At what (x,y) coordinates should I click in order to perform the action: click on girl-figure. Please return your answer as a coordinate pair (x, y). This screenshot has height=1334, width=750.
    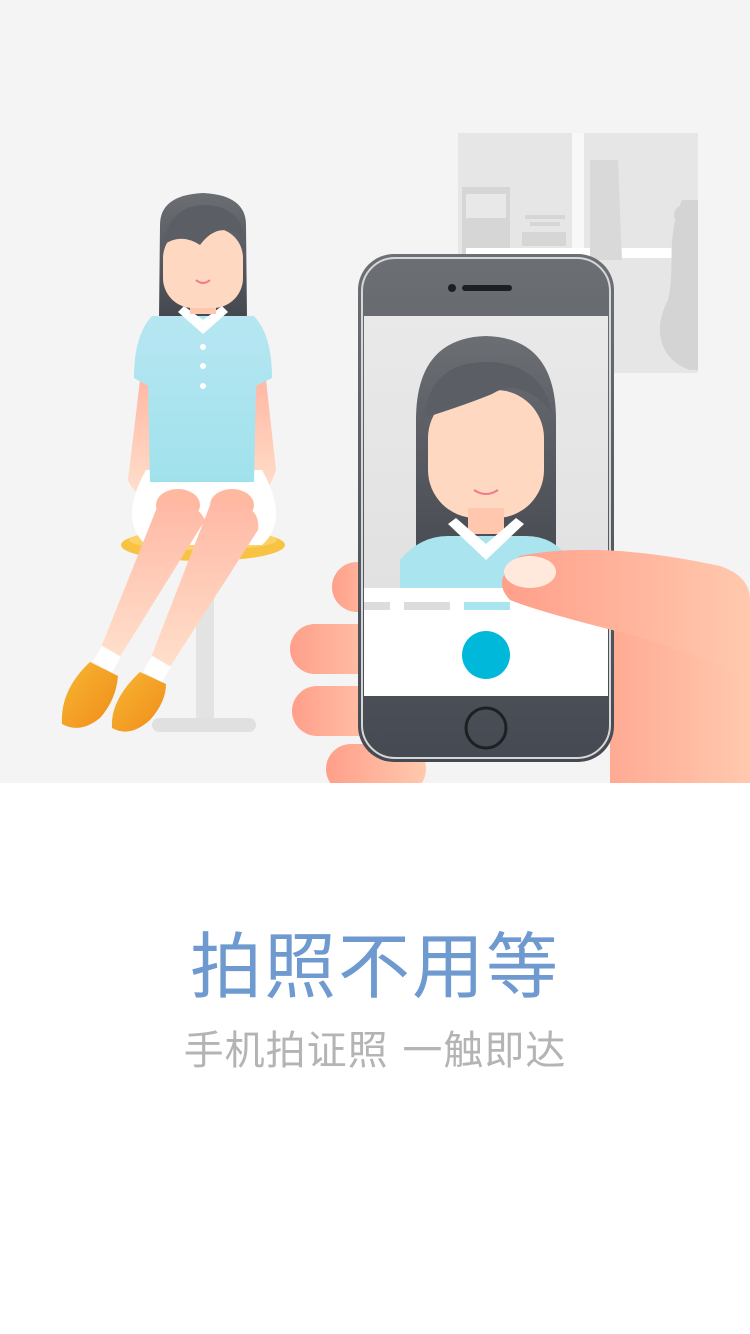
    Looking at the image, I should click on (168, 462).